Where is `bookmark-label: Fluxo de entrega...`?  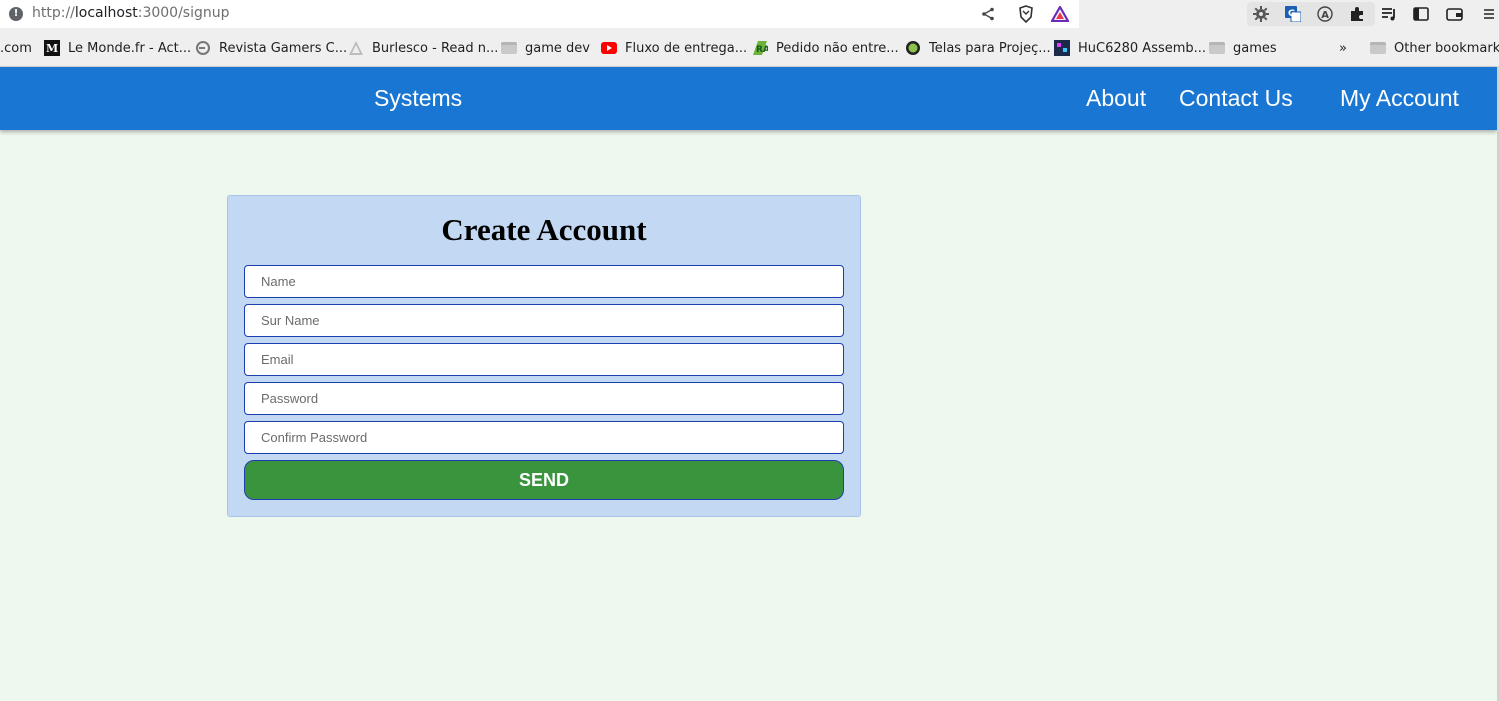 bookmark-label: Fluxo de entrega... is located at coordinates (686, 48).